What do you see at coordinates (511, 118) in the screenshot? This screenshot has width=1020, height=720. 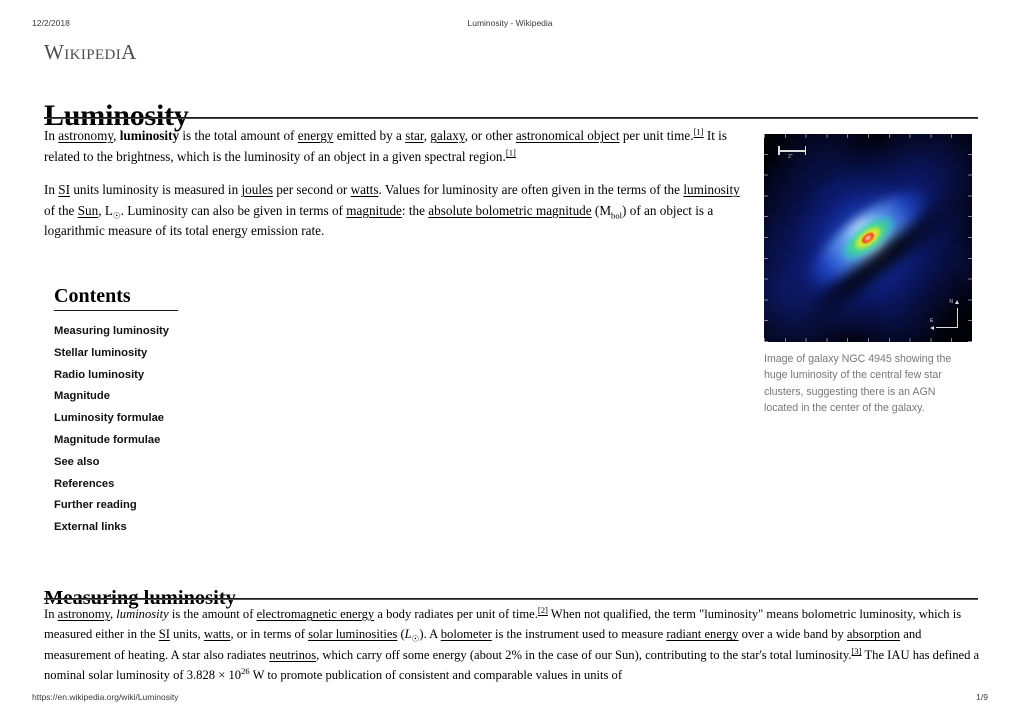 I see `title-divider` at bounding box center [511, 118].